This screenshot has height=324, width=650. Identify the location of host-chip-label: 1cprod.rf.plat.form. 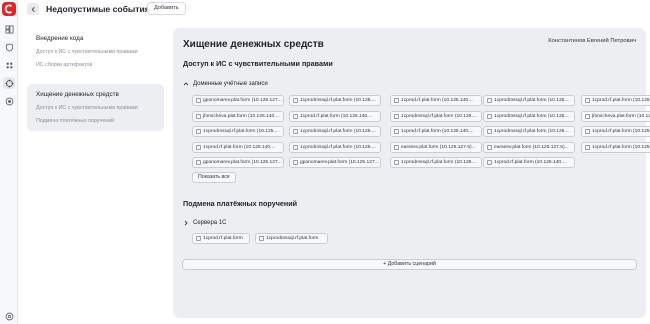
(223, 238).